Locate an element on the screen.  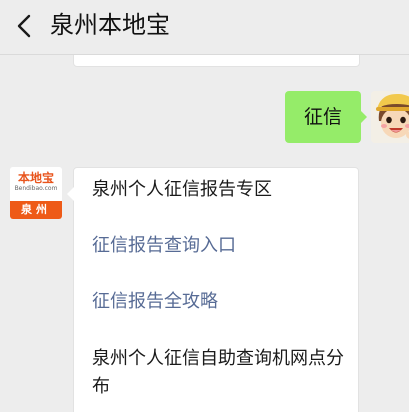
page-title: 泉州本地宝 is located at coordinates (110, 25).